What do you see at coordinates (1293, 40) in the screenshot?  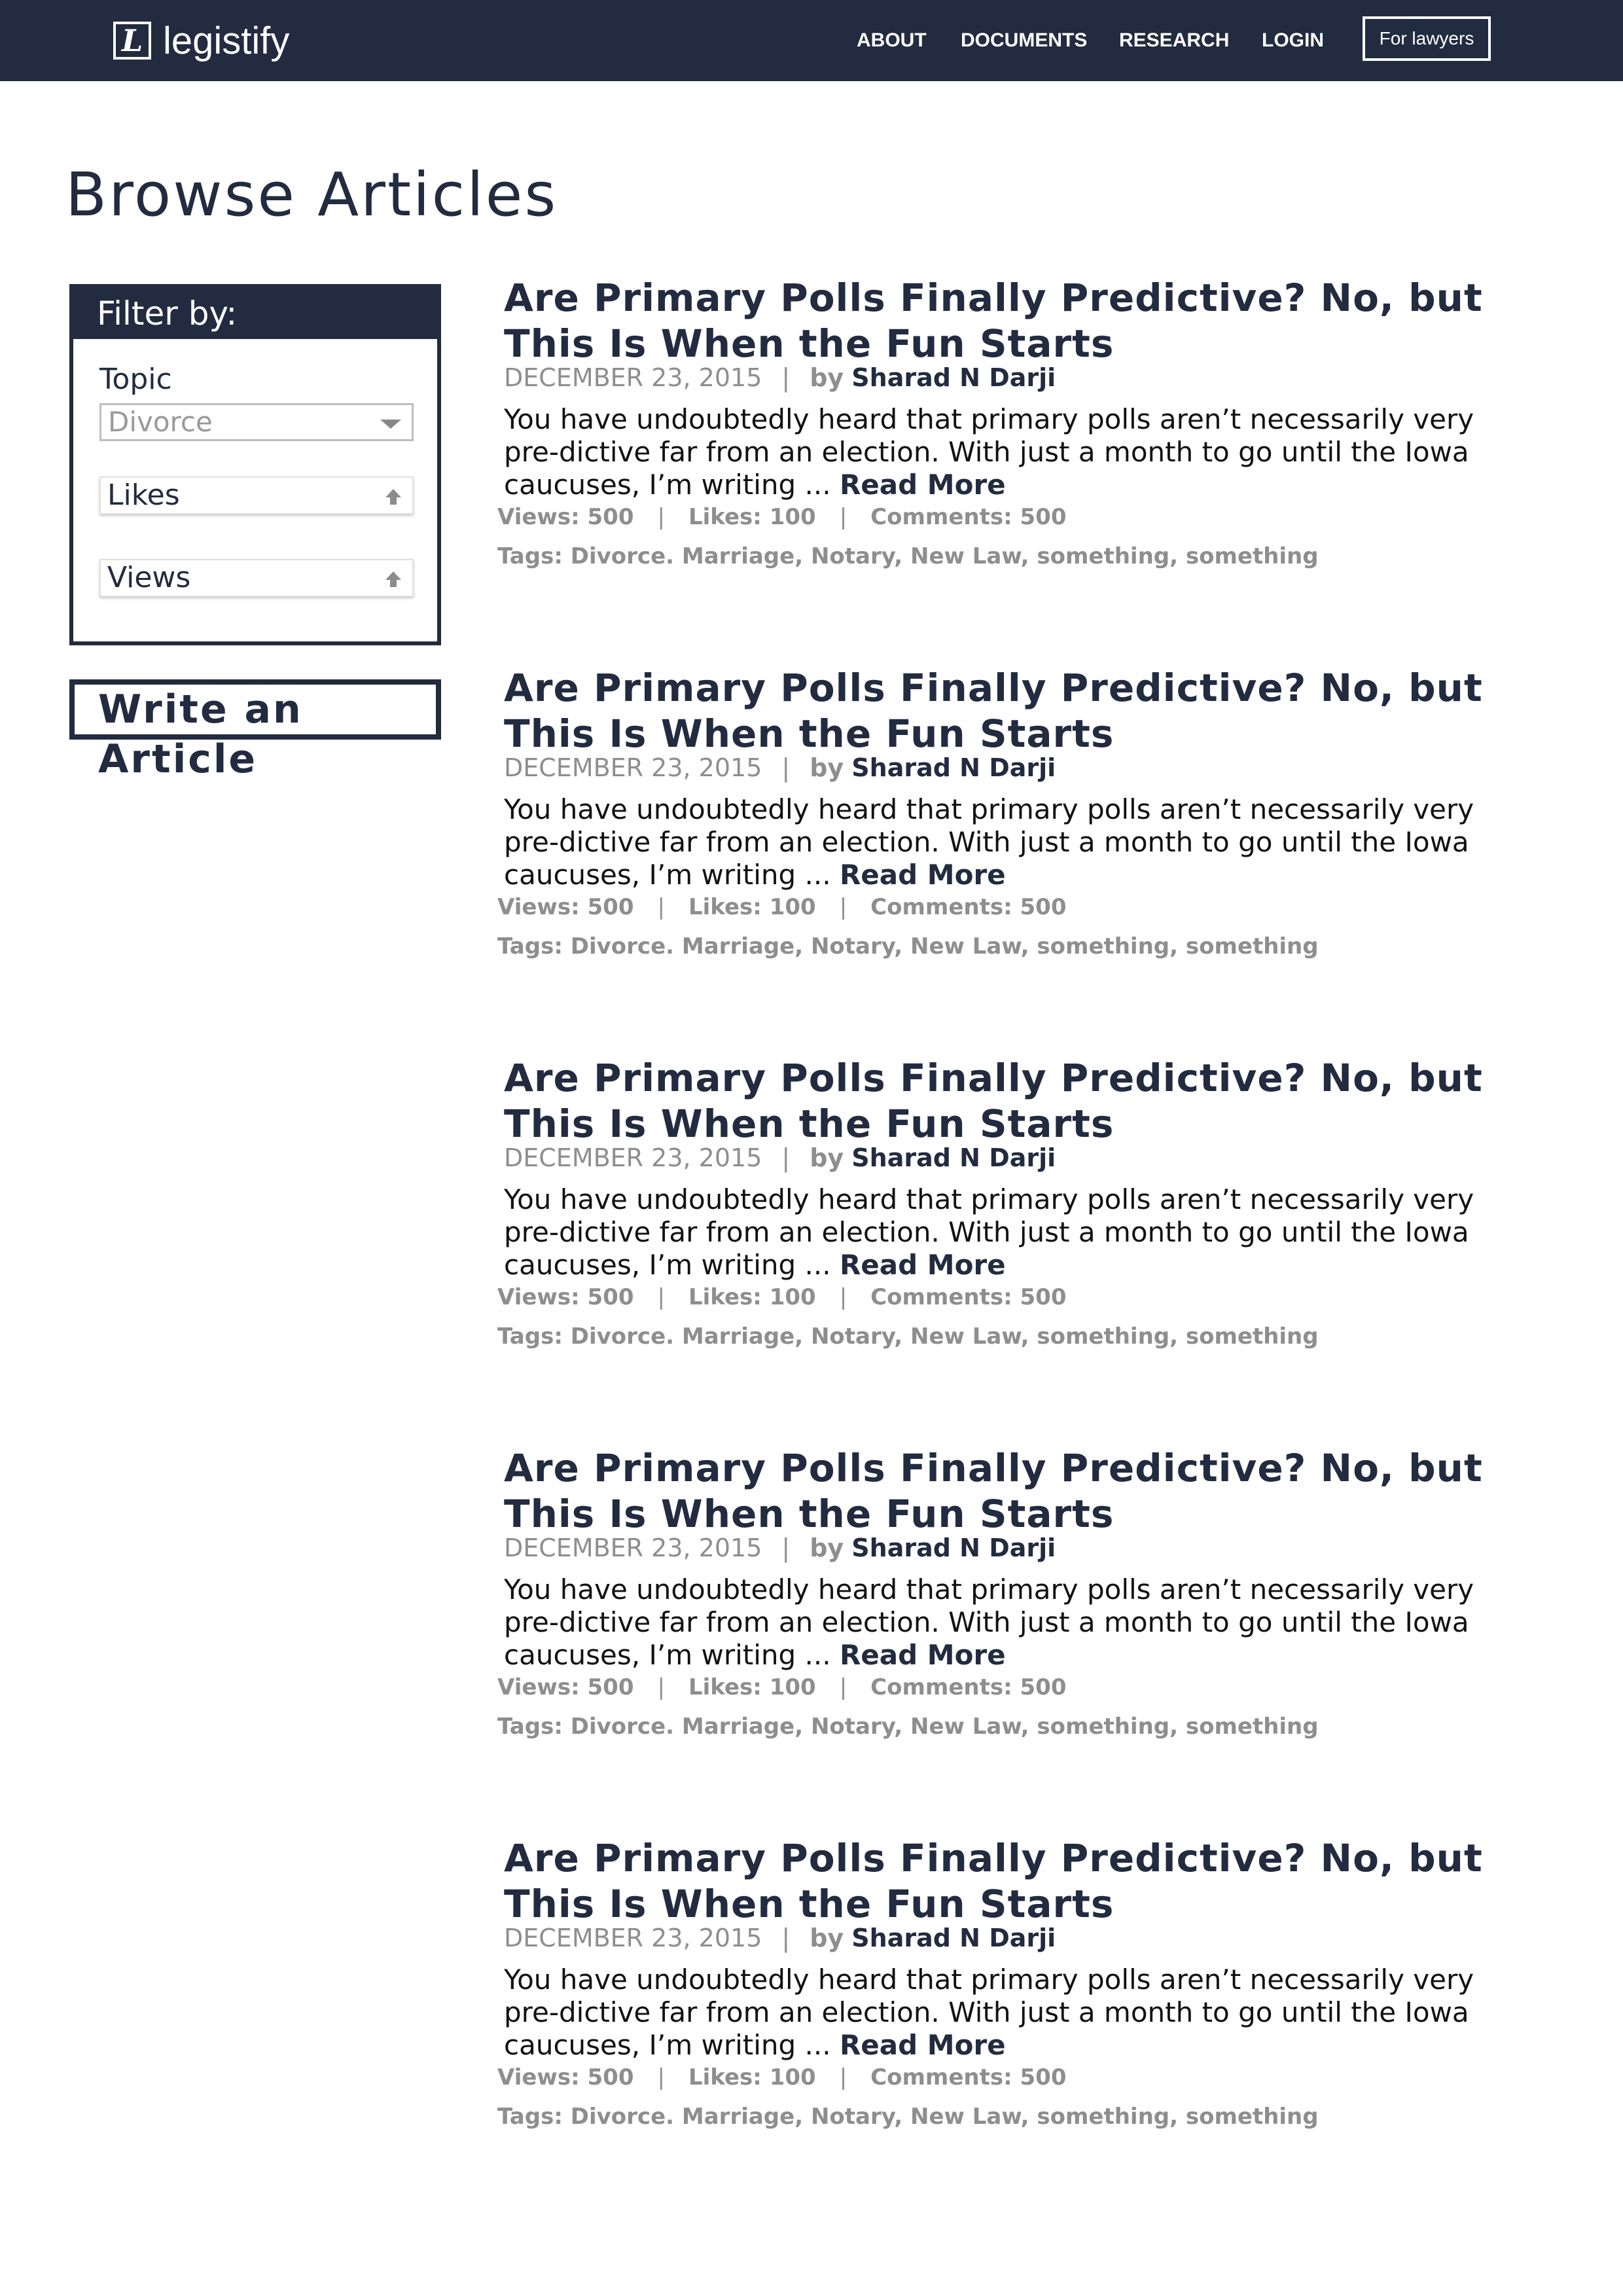 I see `nav-link-login: LOGIN` at bounding box center [1293, 40].